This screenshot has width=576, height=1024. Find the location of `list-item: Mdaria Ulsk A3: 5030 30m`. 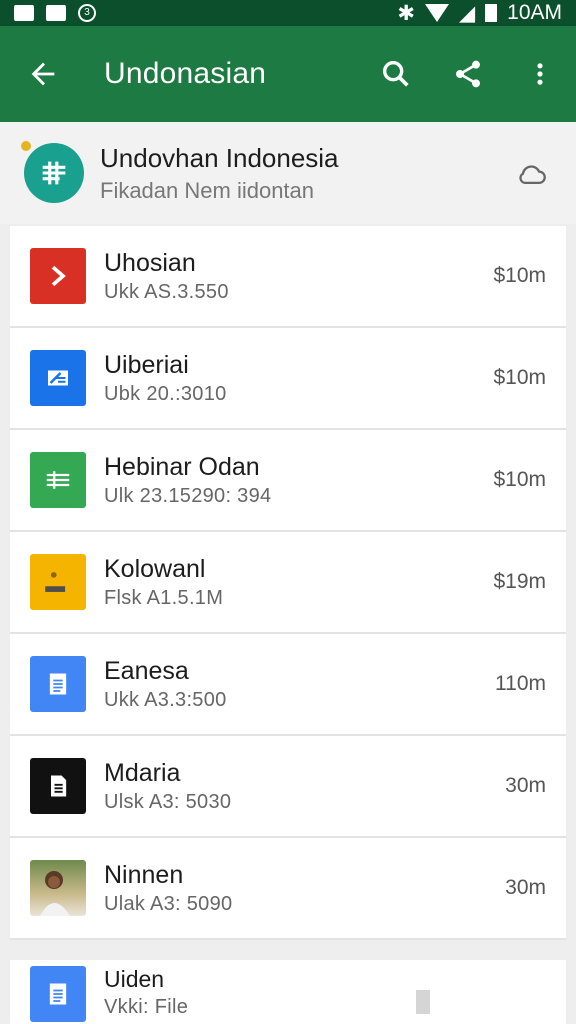

list-item: Mdaria Ulsk A3: 5030 30m is located at coordinates (288, 787).